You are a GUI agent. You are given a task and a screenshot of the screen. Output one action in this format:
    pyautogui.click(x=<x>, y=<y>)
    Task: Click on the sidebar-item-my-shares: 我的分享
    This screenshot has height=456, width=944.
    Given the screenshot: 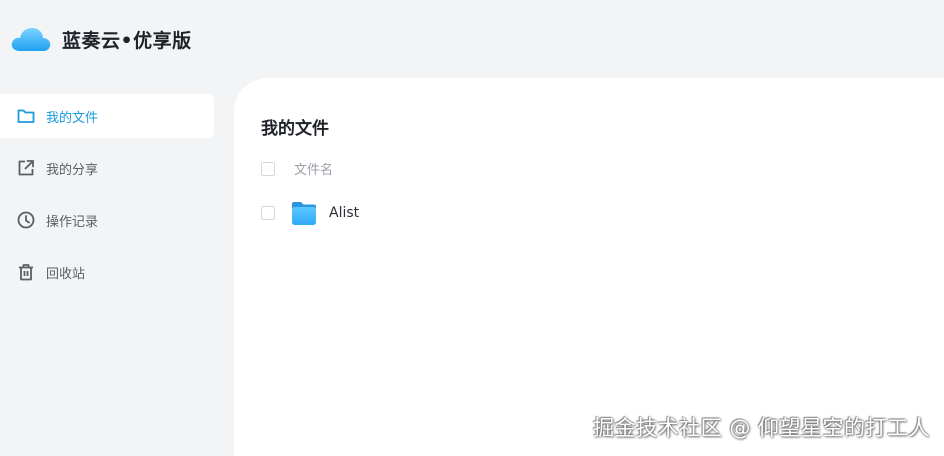 What is the action you would take?
    pyautogui.click(x=107, y=168)
    